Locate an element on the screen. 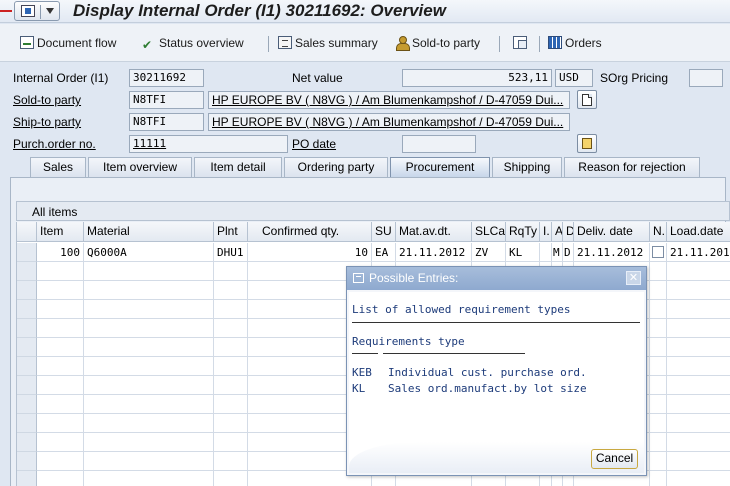 The image size is (730, 486). tab-ordering-party: Ordering party is located at coordinates (336, 167).